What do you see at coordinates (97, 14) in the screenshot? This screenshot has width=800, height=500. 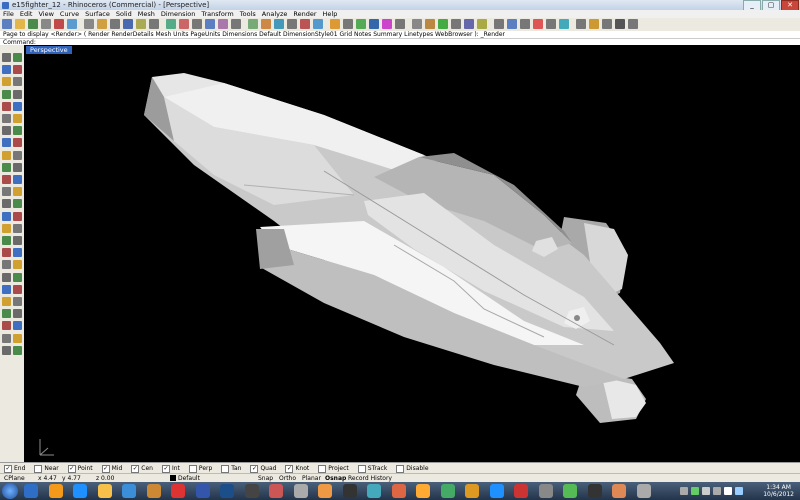 I see `menu-surface: Surface` at bounding box center [97, 14].